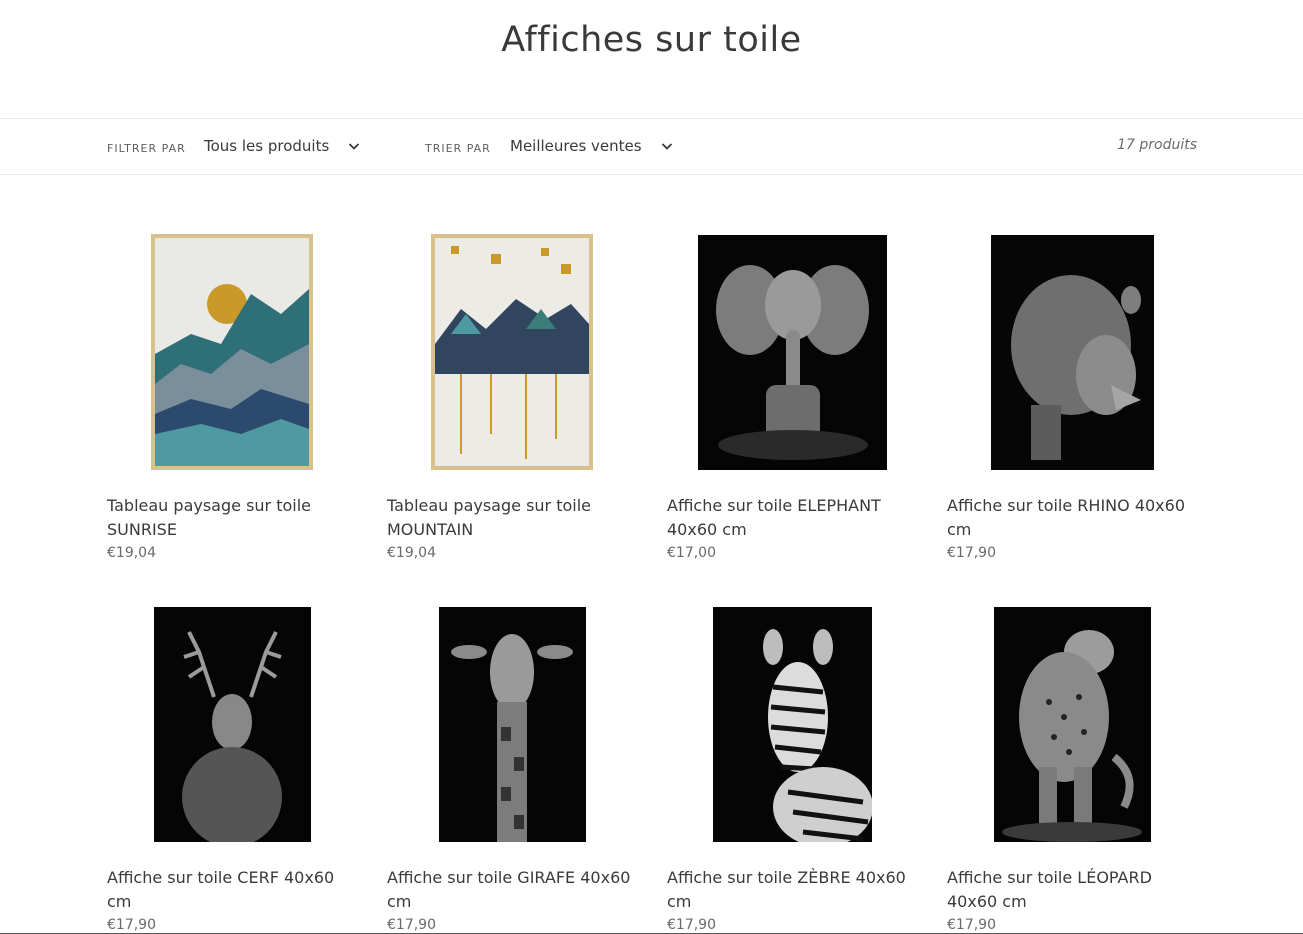 The image size is (1303, 934). I want to click on leopard-bw-image, so click(1072, 724).